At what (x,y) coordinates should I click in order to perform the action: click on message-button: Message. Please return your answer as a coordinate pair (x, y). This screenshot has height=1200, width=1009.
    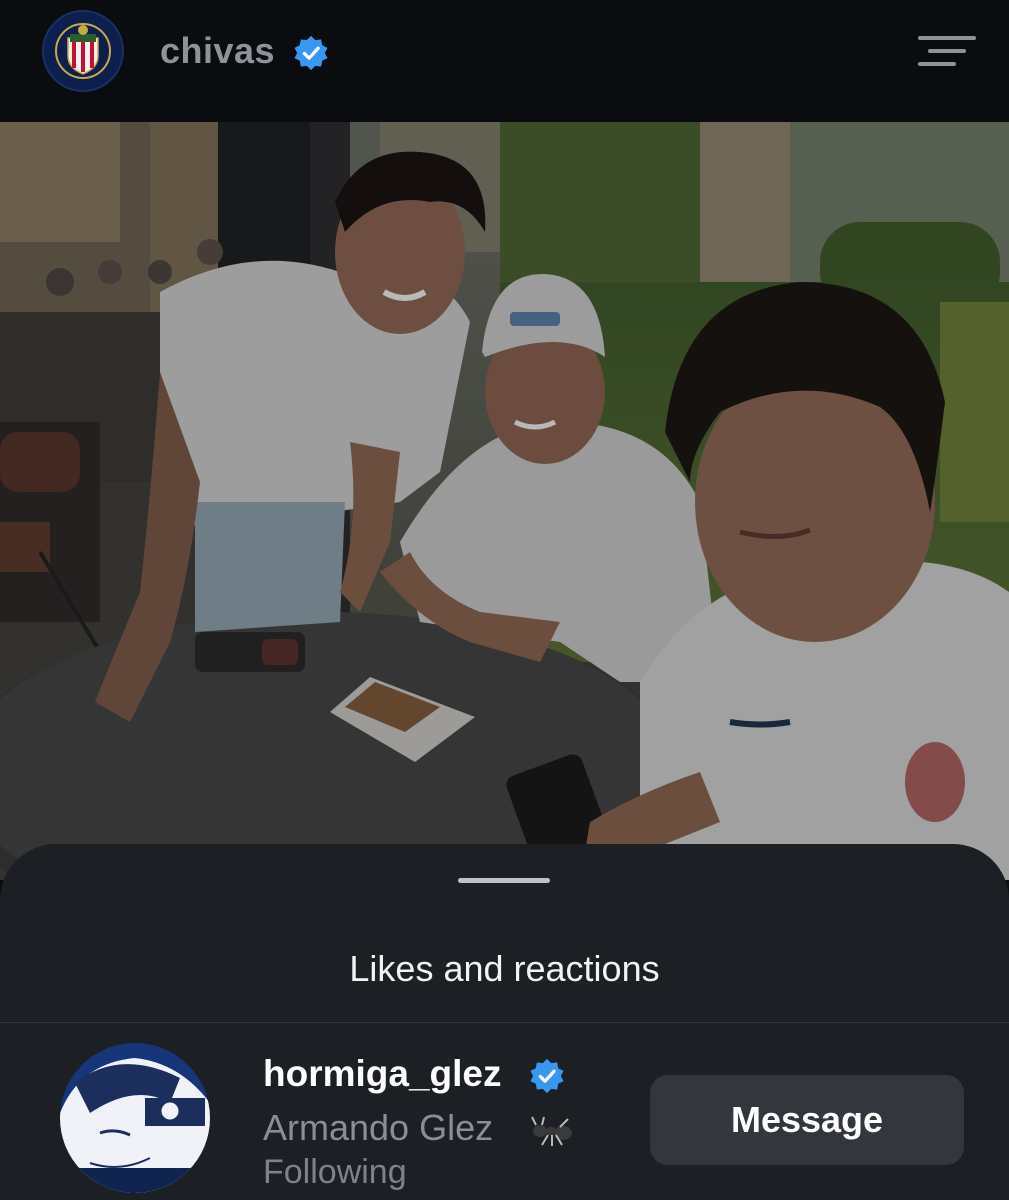
    Looking at the image, I should click on (807, 1120).